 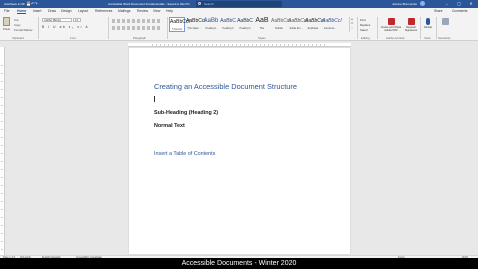 I want to click on microphone-icon, so click(x=428, y=21).